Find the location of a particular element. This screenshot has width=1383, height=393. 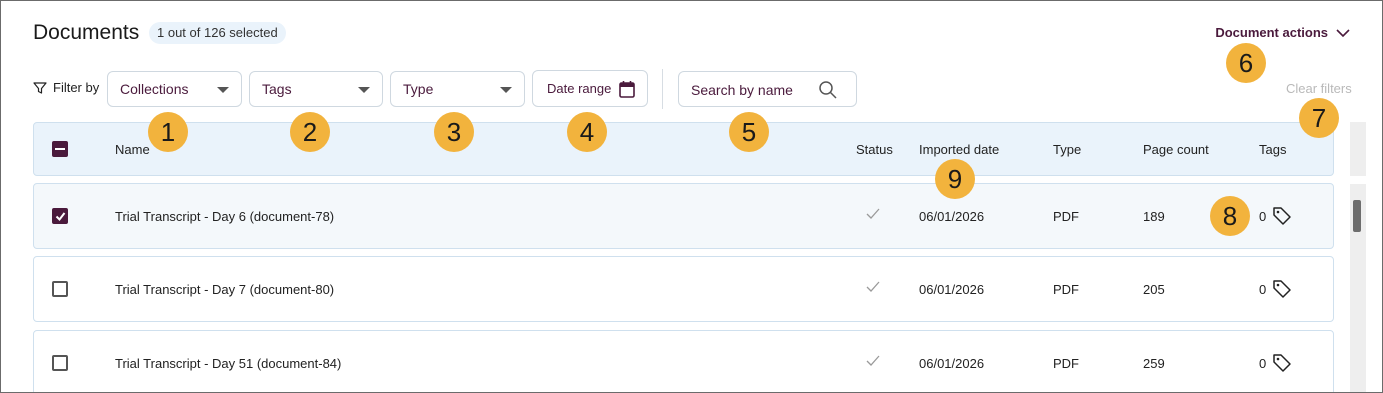

callout-9: 9 is located at coordinates (955, 179).